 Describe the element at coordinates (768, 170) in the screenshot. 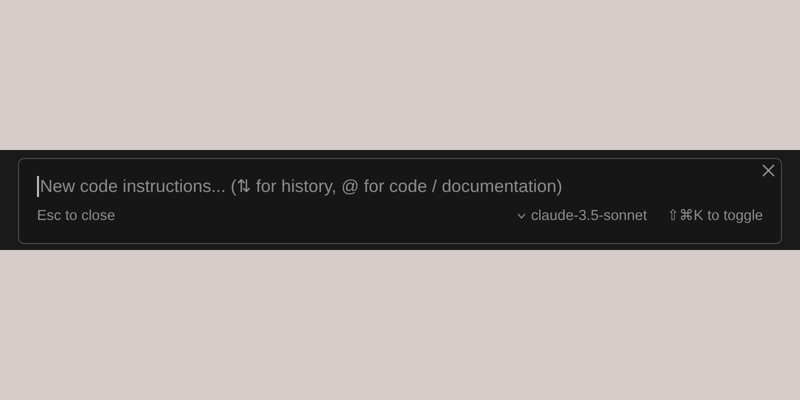

I see `close-icon` at that location.